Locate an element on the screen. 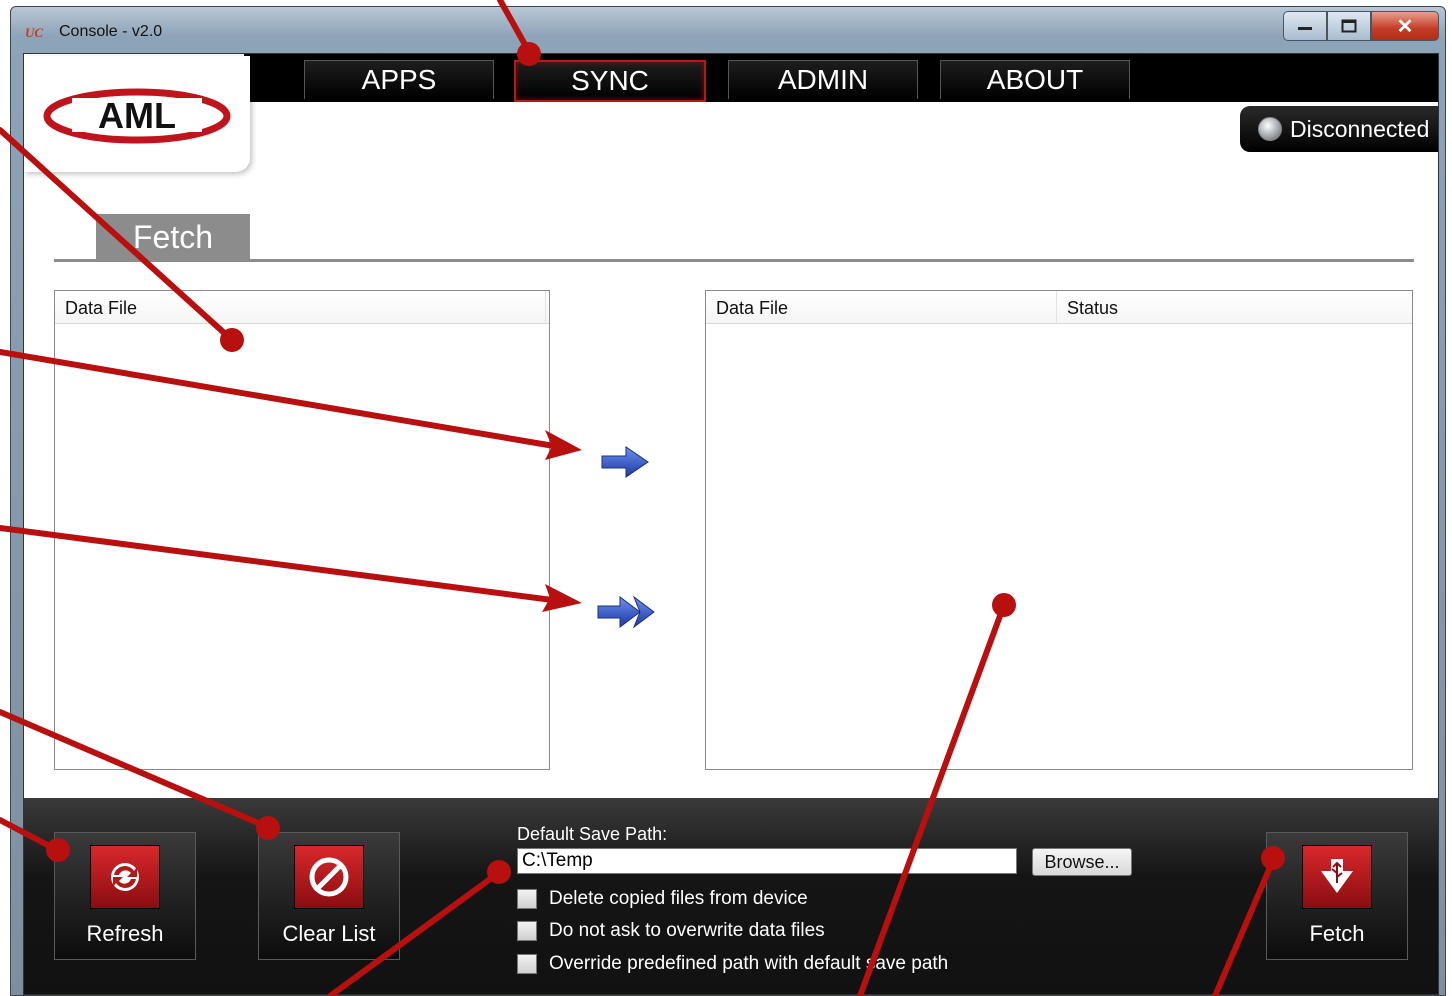 The image size is (1452, 996). minimize-icon is located at coordinates (1305, 28).